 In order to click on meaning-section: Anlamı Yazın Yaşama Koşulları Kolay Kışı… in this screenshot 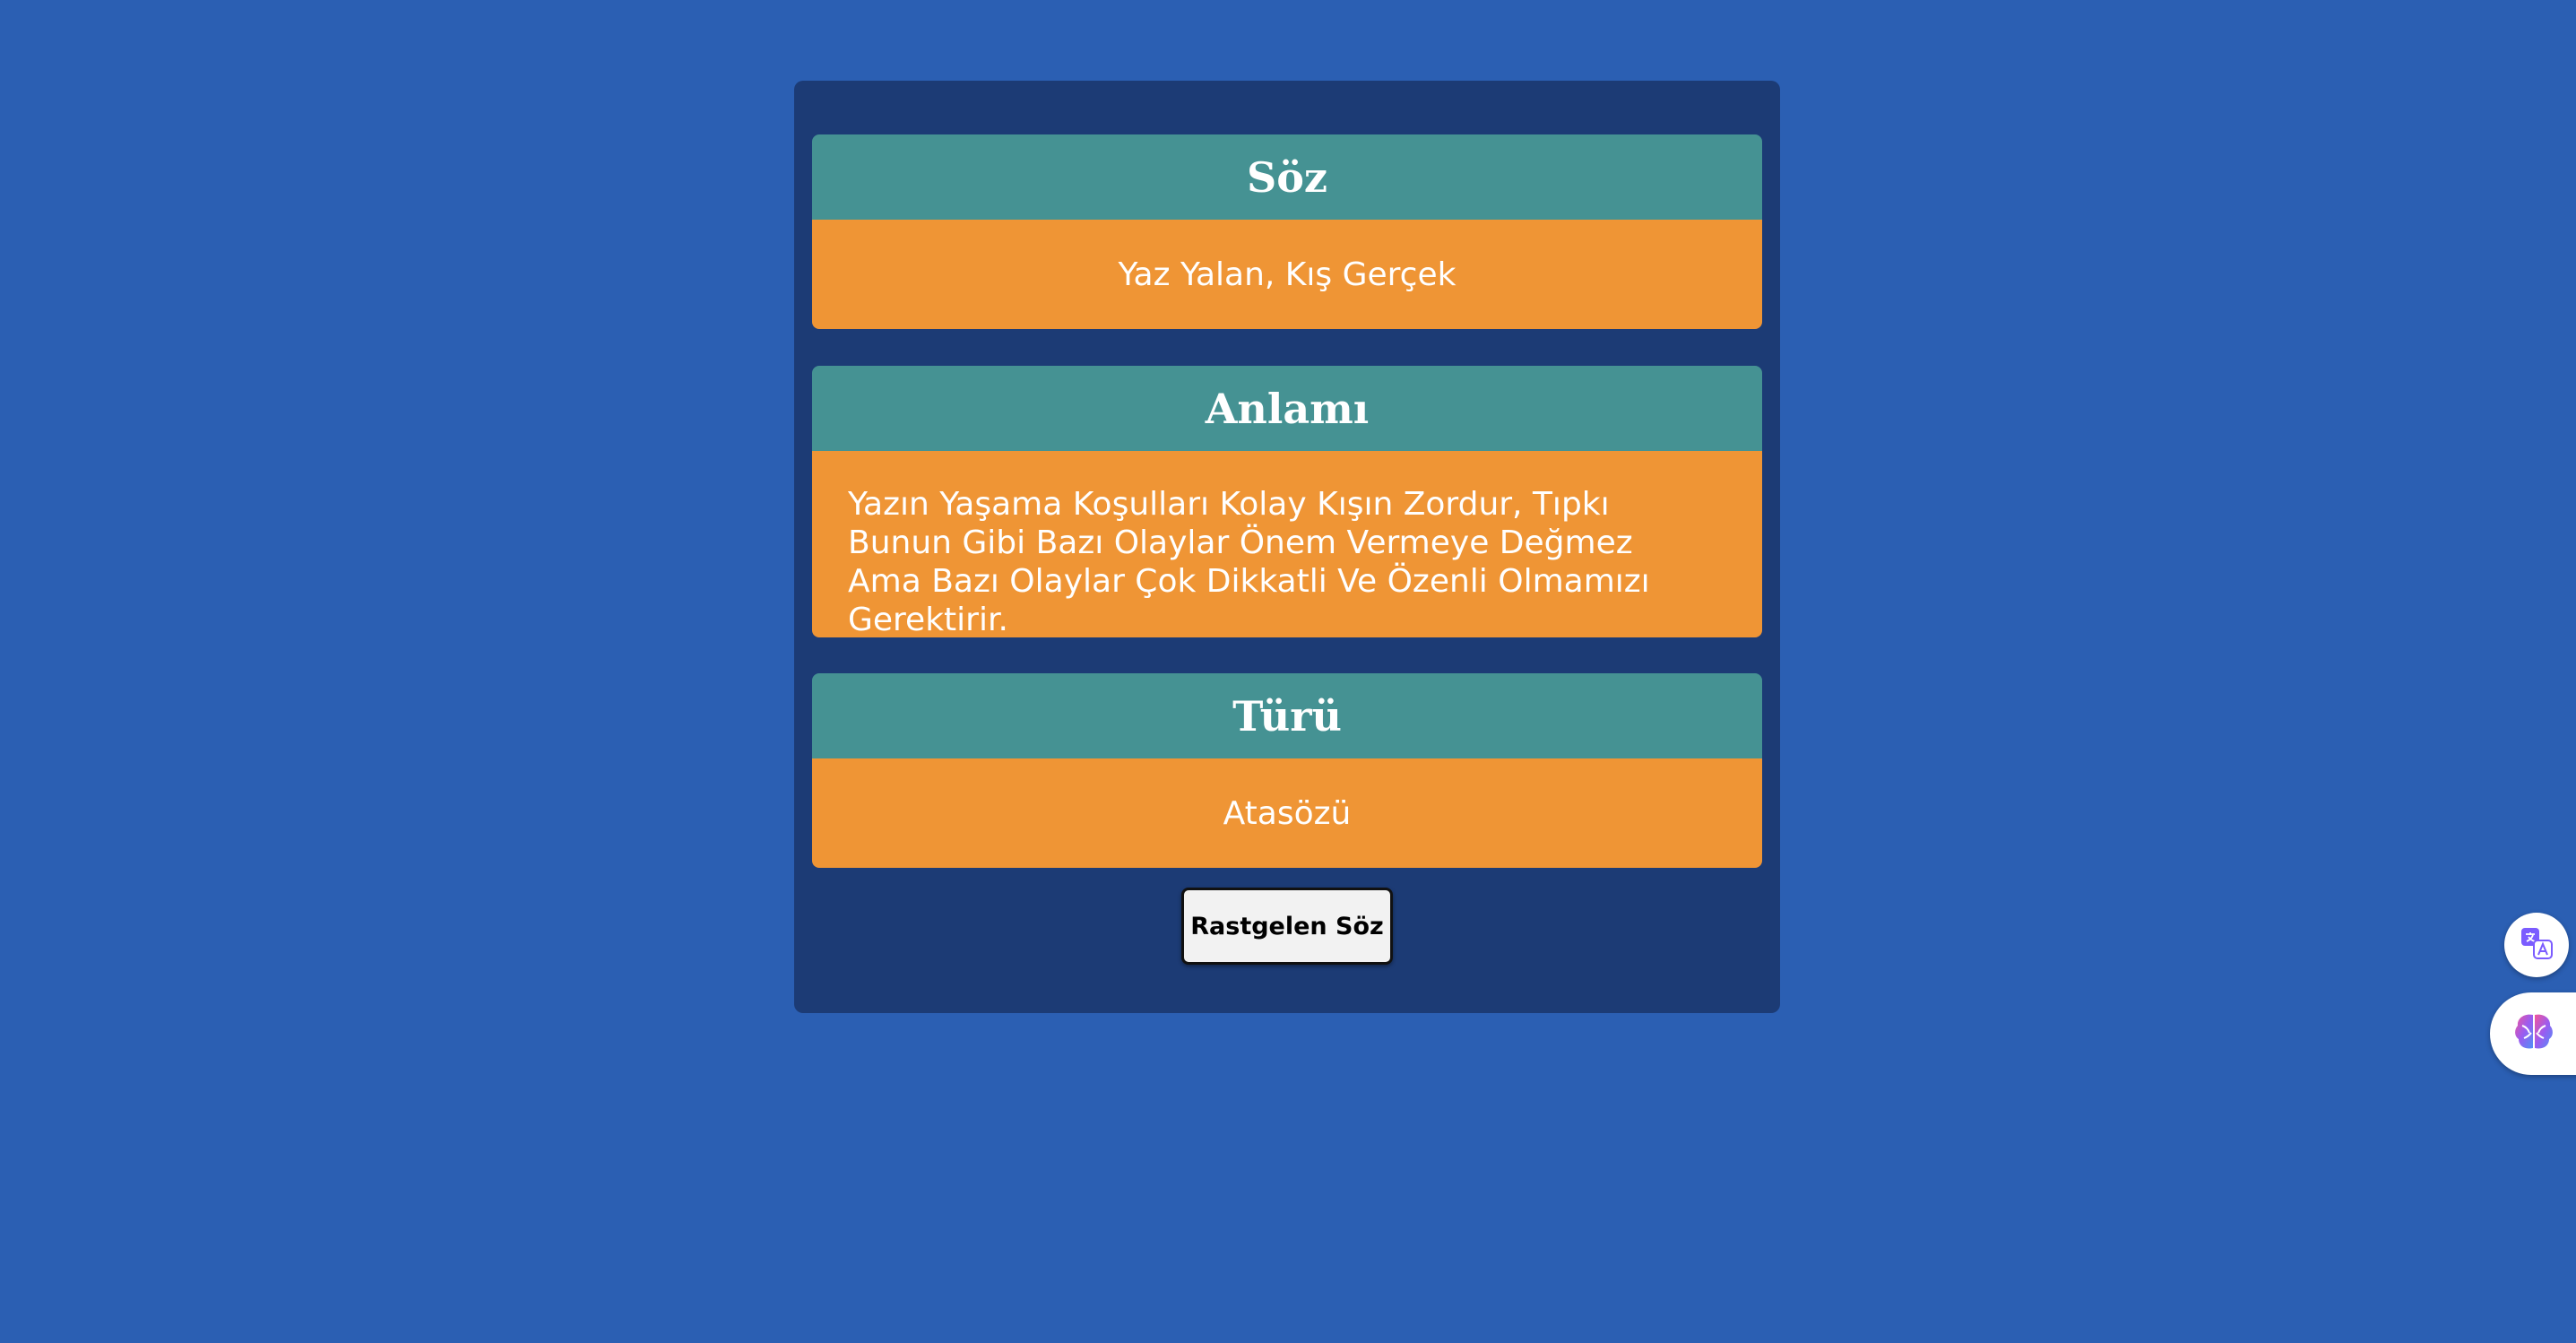, I will do `click(1287, 501)`.